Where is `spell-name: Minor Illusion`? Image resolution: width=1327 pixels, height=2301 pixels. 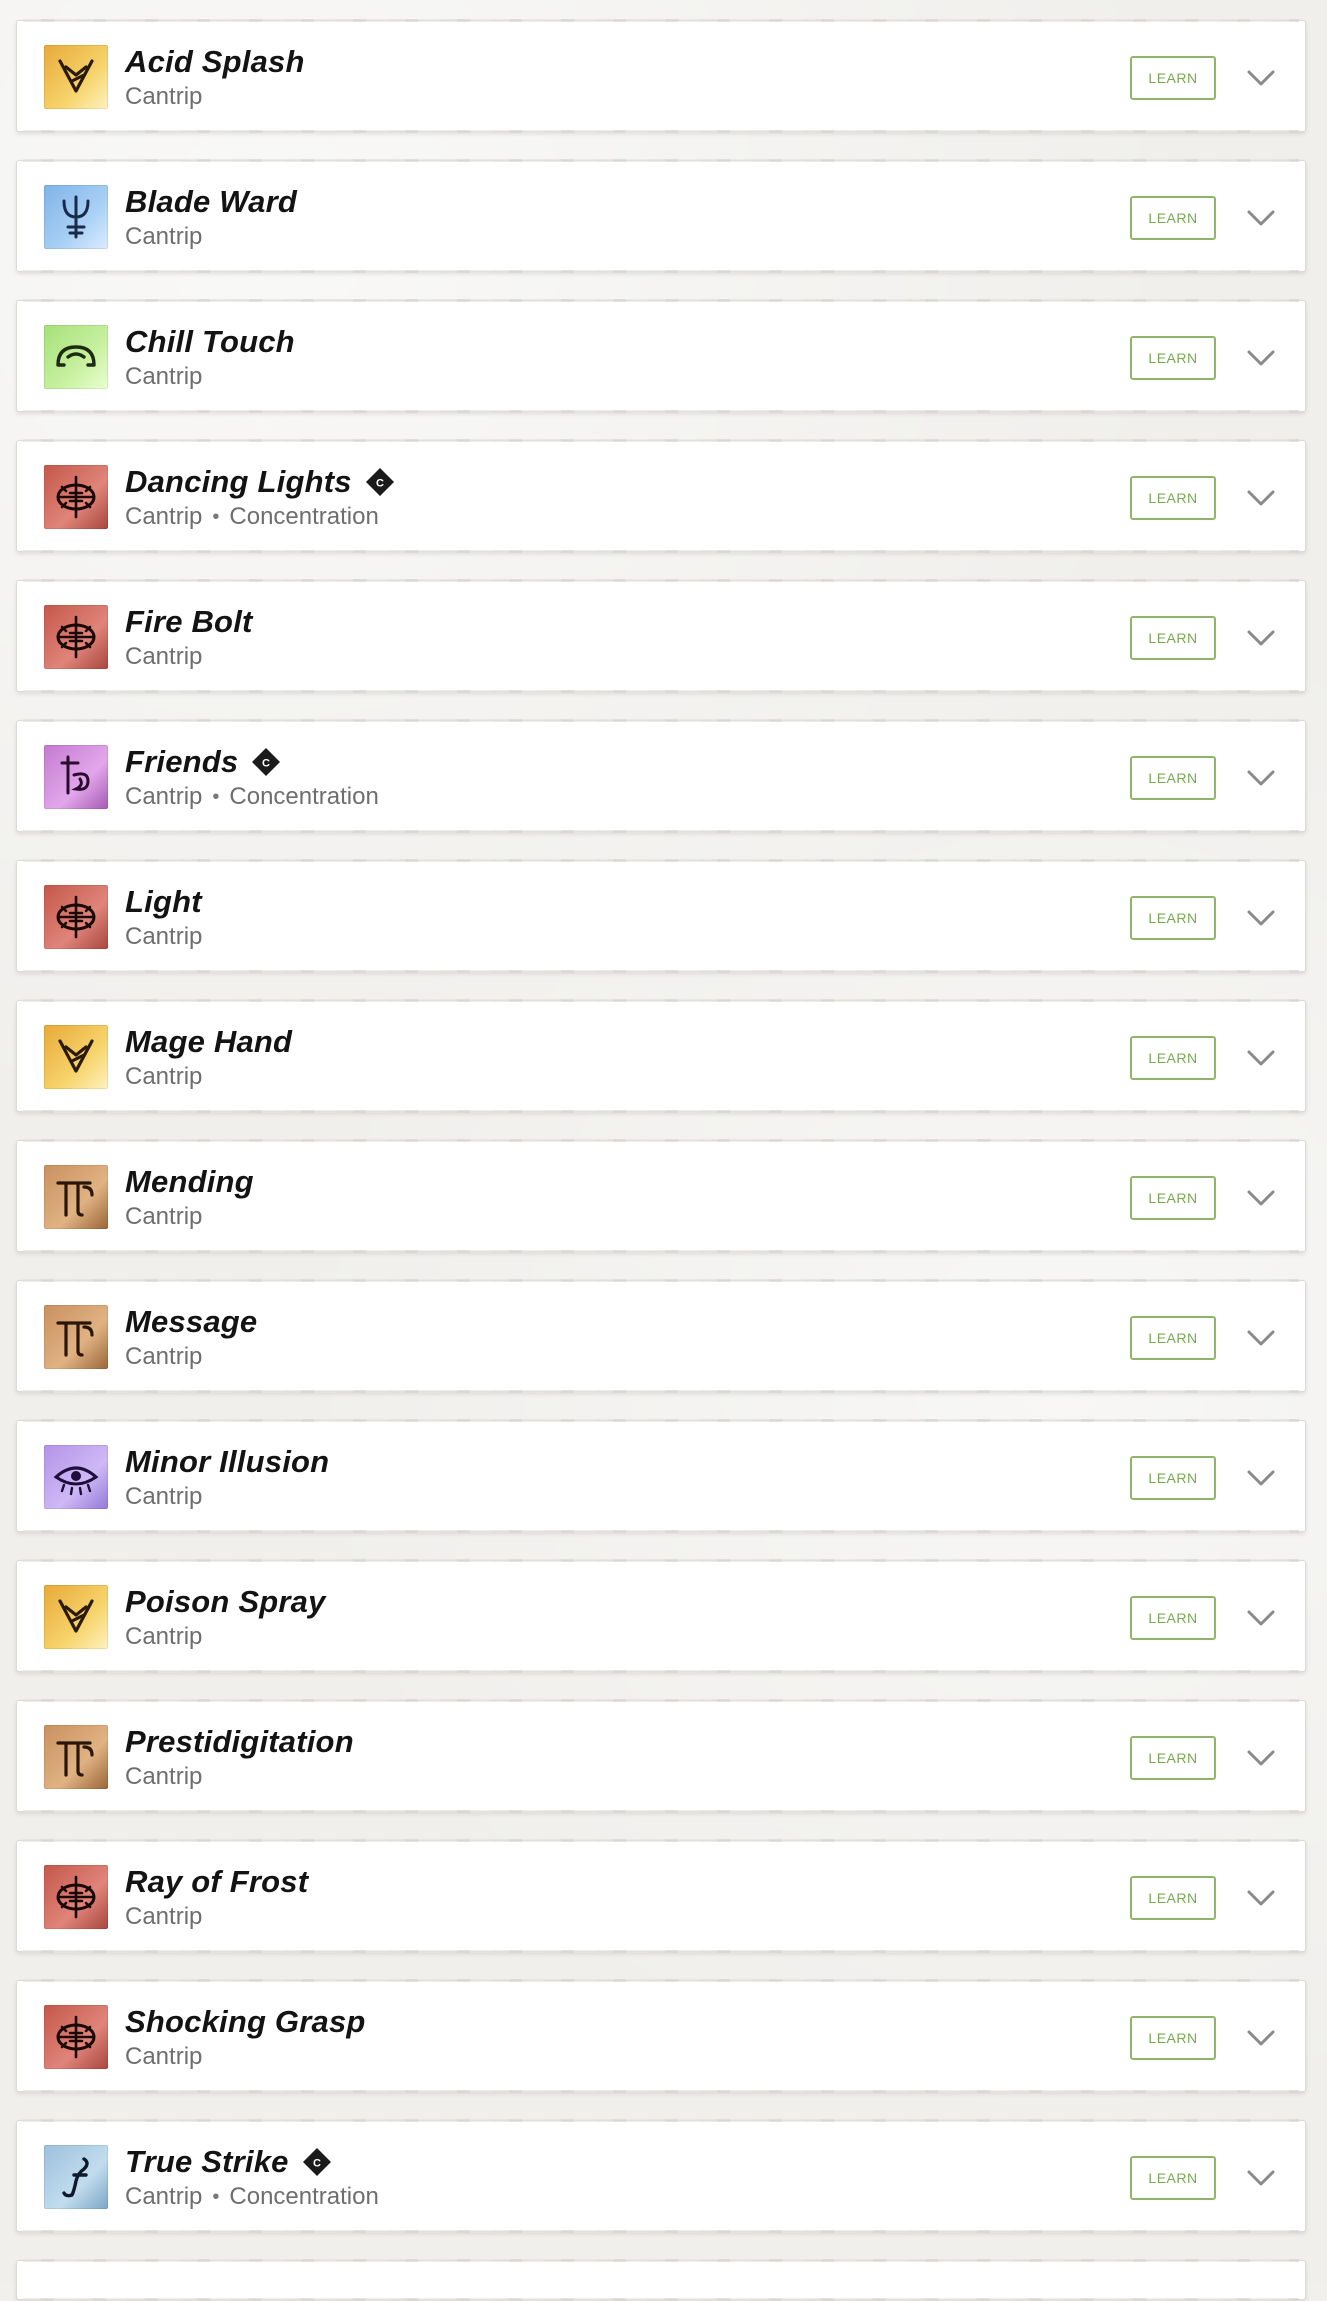
spell-name: Minor Illusion is located at coordinates (227, 1462).